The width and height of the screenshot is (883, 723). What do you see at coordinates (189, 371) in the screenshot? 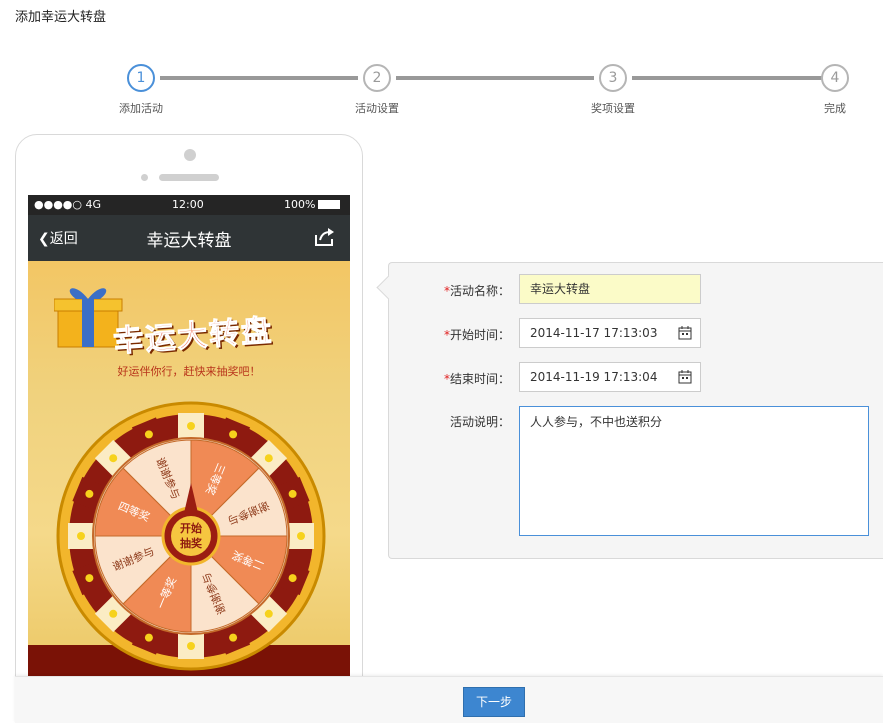
I see `lottery-slogan: 好运伴你行，赶快来抽奖吧！` at bounding box center [189, 371].